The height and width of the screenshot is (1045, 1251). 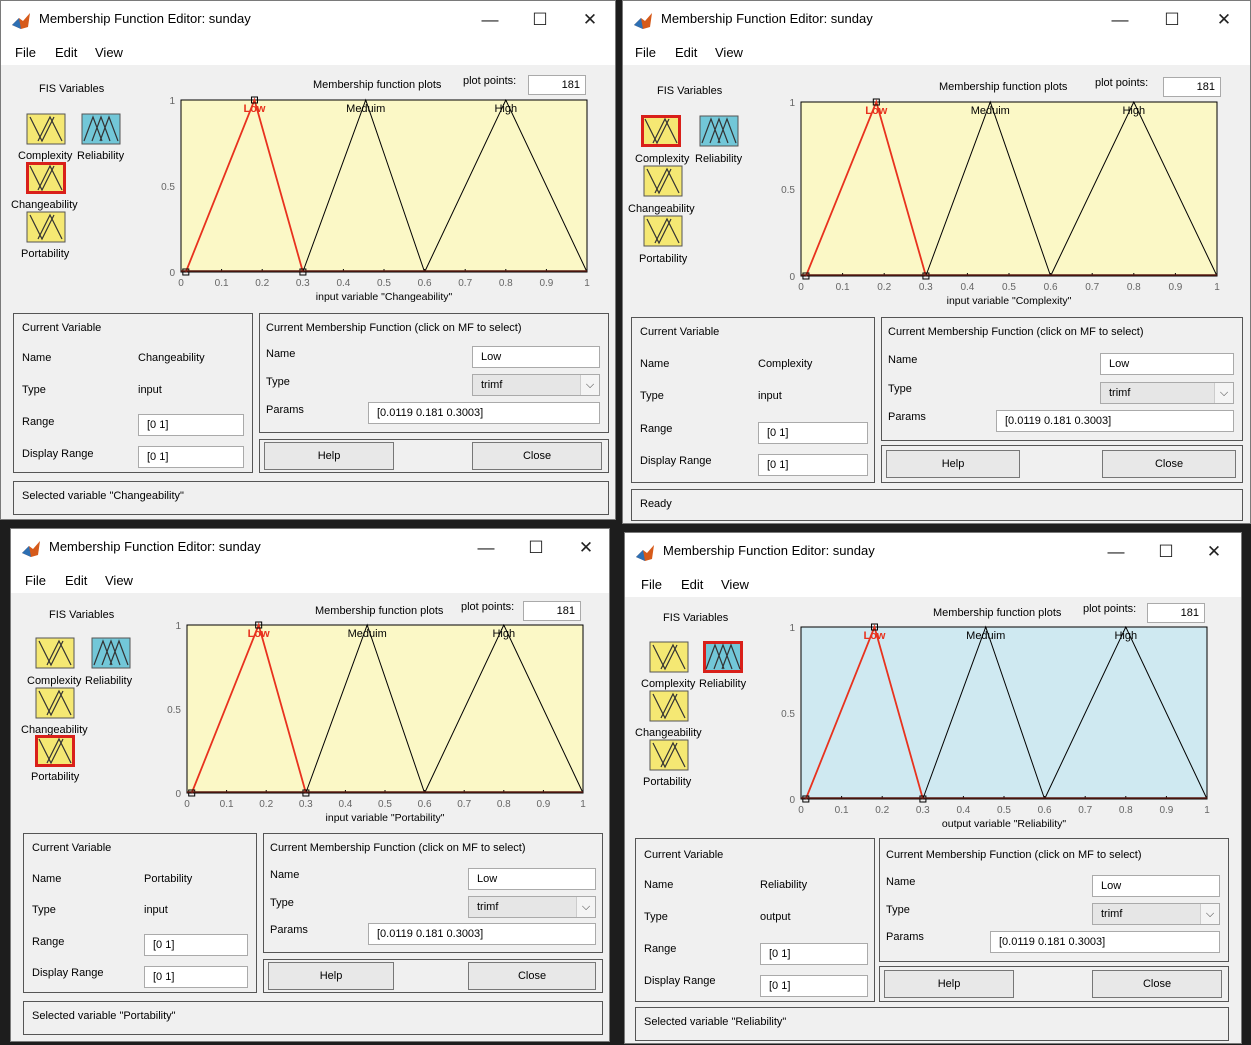 I want to click on x-tick-label: 0.7, so click(x=1085, y=810).